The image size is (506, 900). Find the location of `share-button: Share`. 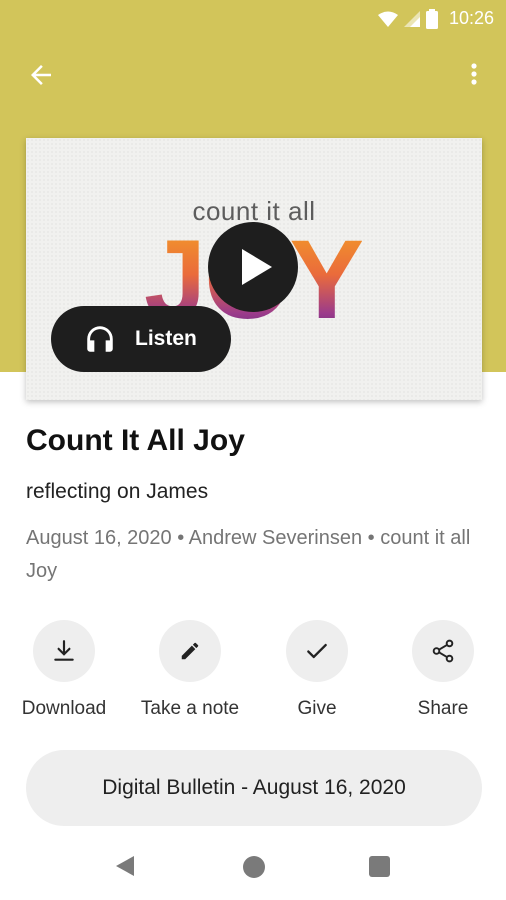

share-button: Share is located at coordinates (443, 670).